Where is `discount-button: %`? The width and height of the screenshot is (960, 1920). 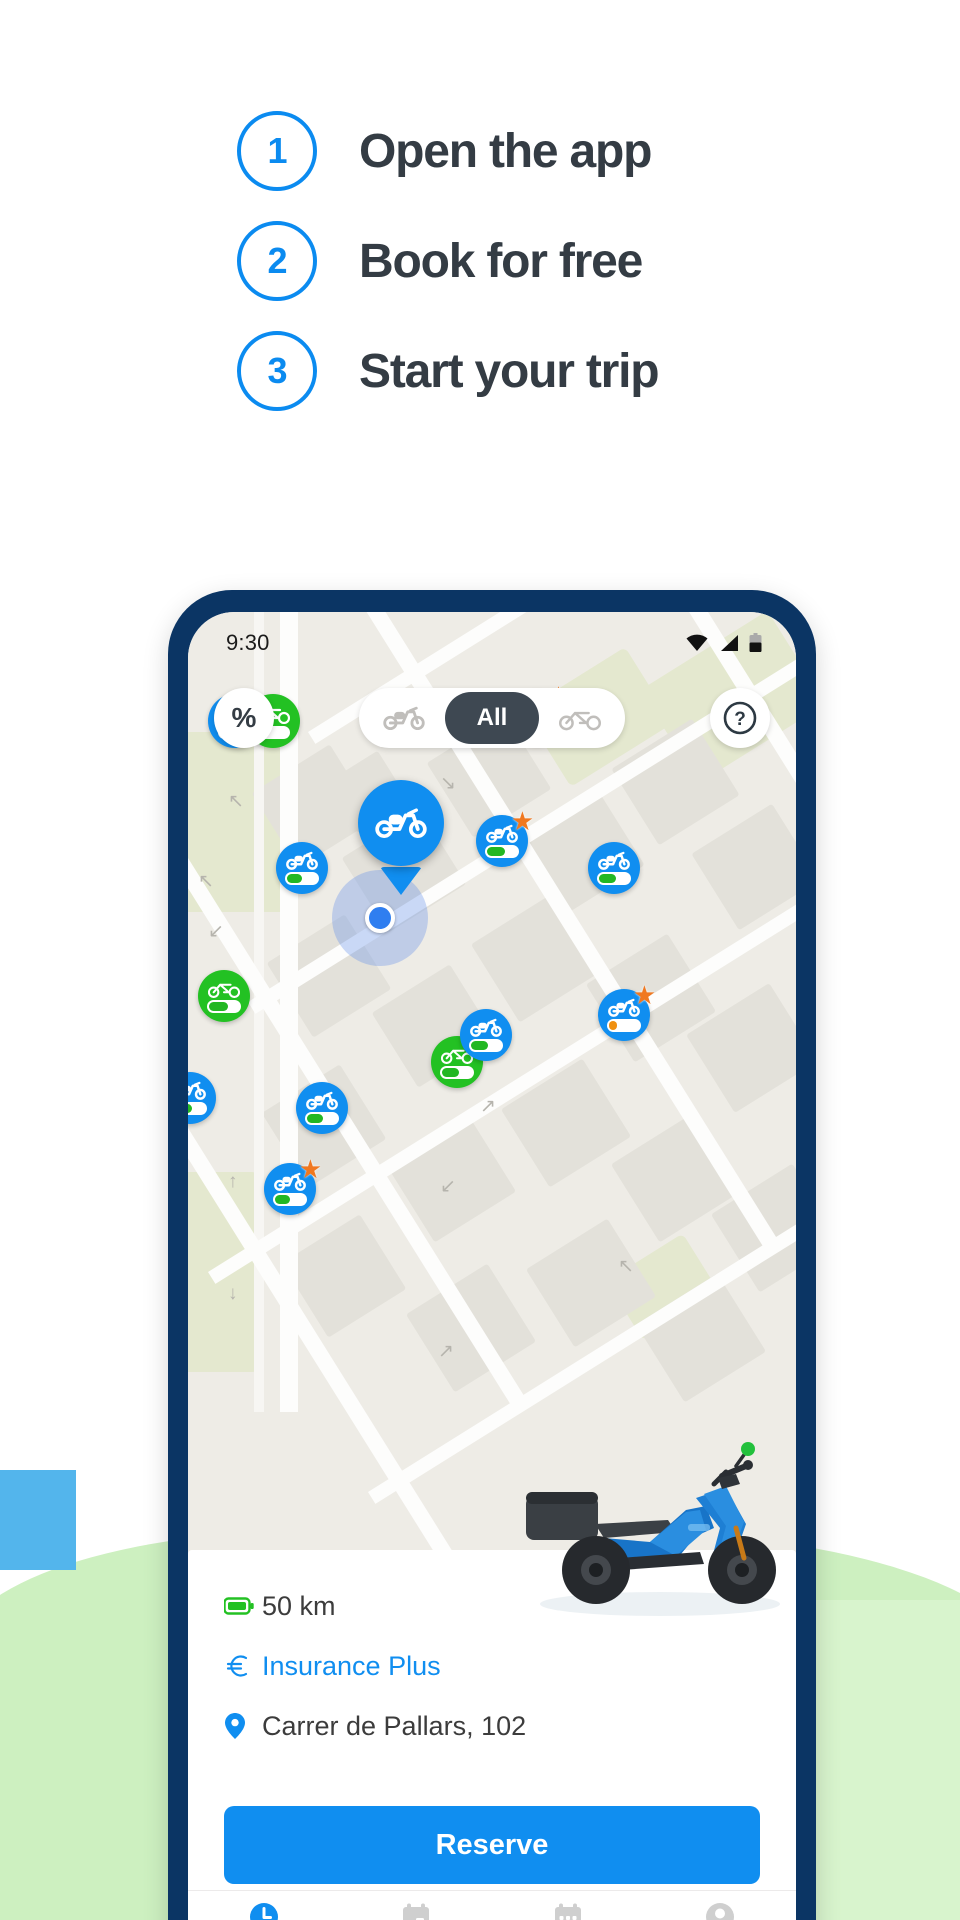
discount-button: % is located at coordinates (244, 718).